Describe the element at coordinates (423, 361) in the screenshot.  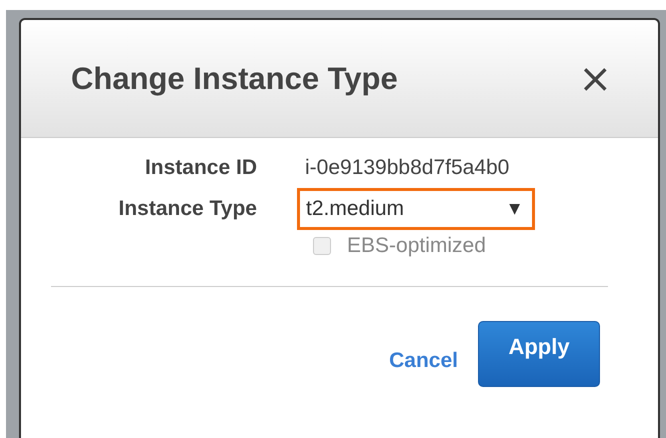
I see `cancel-link: Cancel` at that location.